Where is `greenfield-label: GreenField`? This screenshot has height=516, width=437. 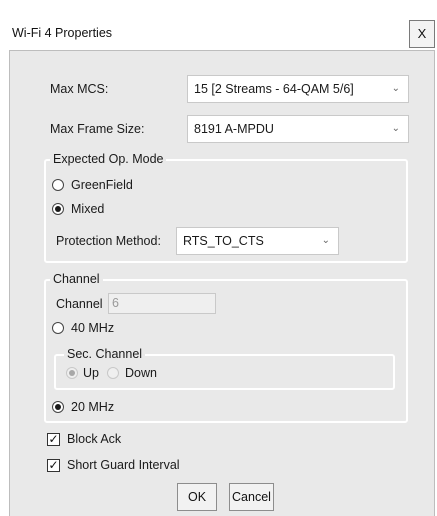 greenfield-label: GreenField is located at coordinates (102, 185).